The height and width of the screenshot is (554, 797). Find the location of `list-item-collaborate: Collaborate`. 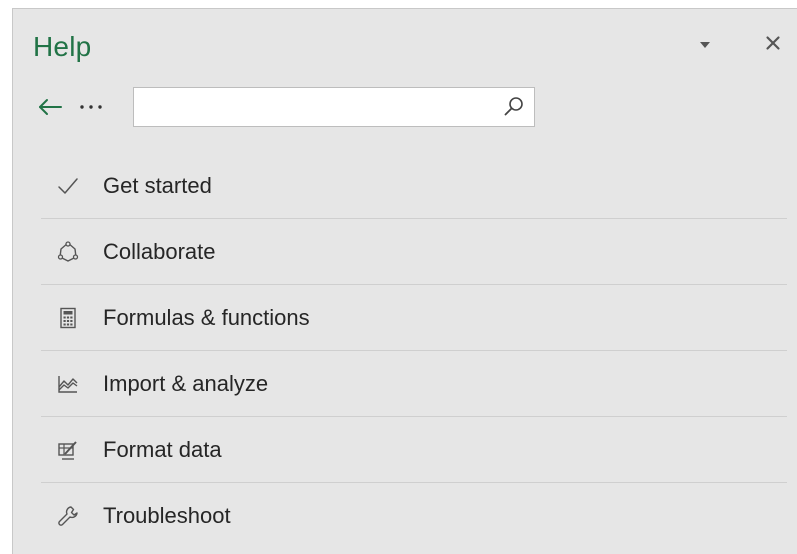

list-item-collaborate: Collaborate is located at coordinates (414, 252).